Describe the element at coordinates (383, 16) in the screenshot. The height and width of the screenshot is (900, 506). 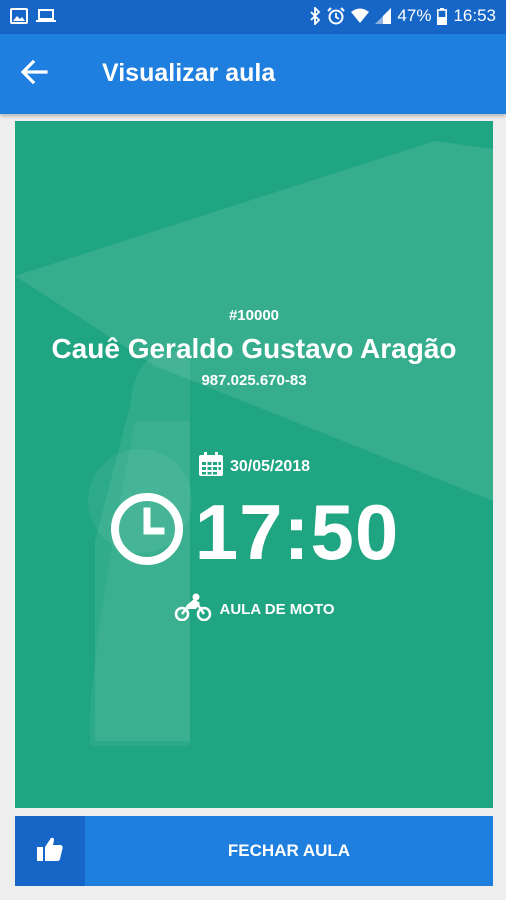
I see `signal-icon` at that location.